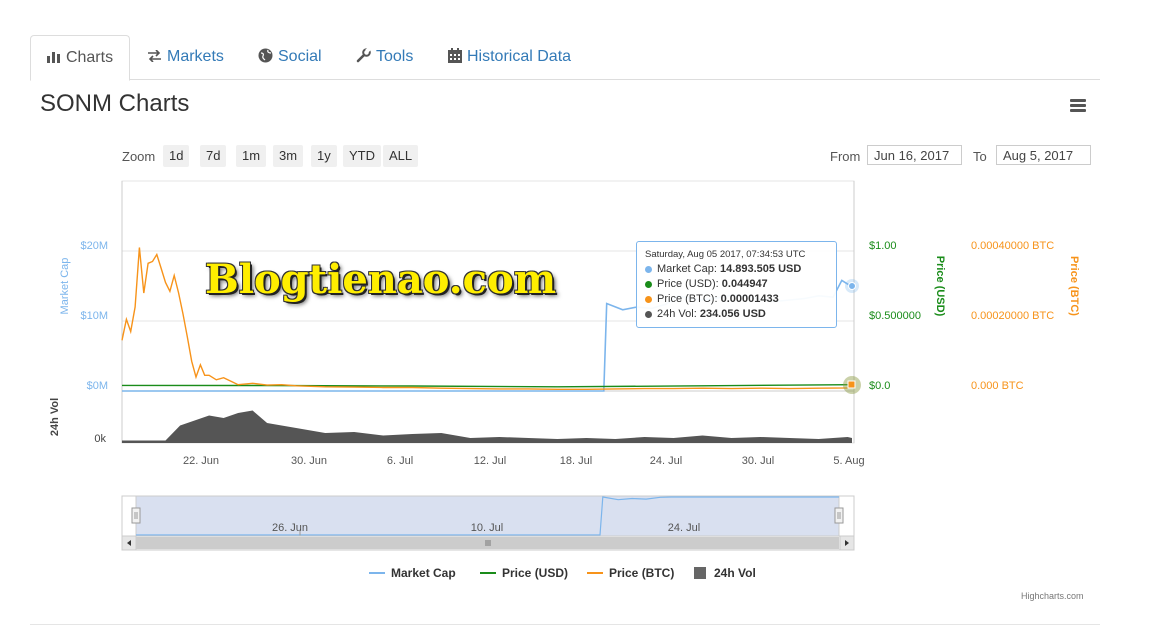 The width and height of the screenshot is (1153, 630). What do you see at coordinates (94, 246) in the screenshot?
I see `y-tick-label: $20M` at bounding box center [94, 246].